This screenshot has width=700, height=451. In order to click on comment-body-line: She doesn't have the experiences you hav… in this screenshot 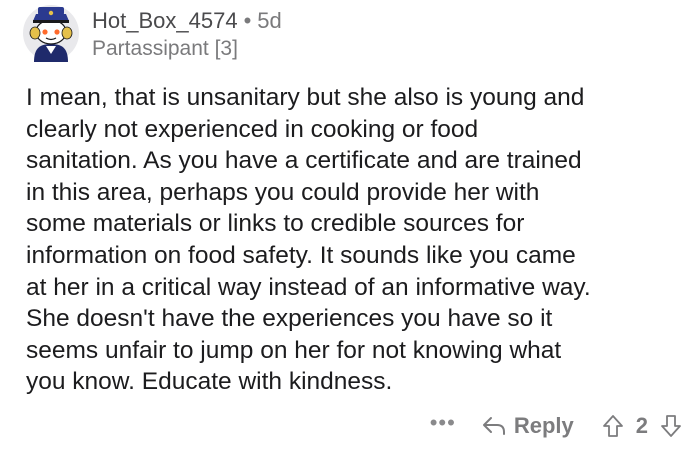, I will do `click(289, 319)`.